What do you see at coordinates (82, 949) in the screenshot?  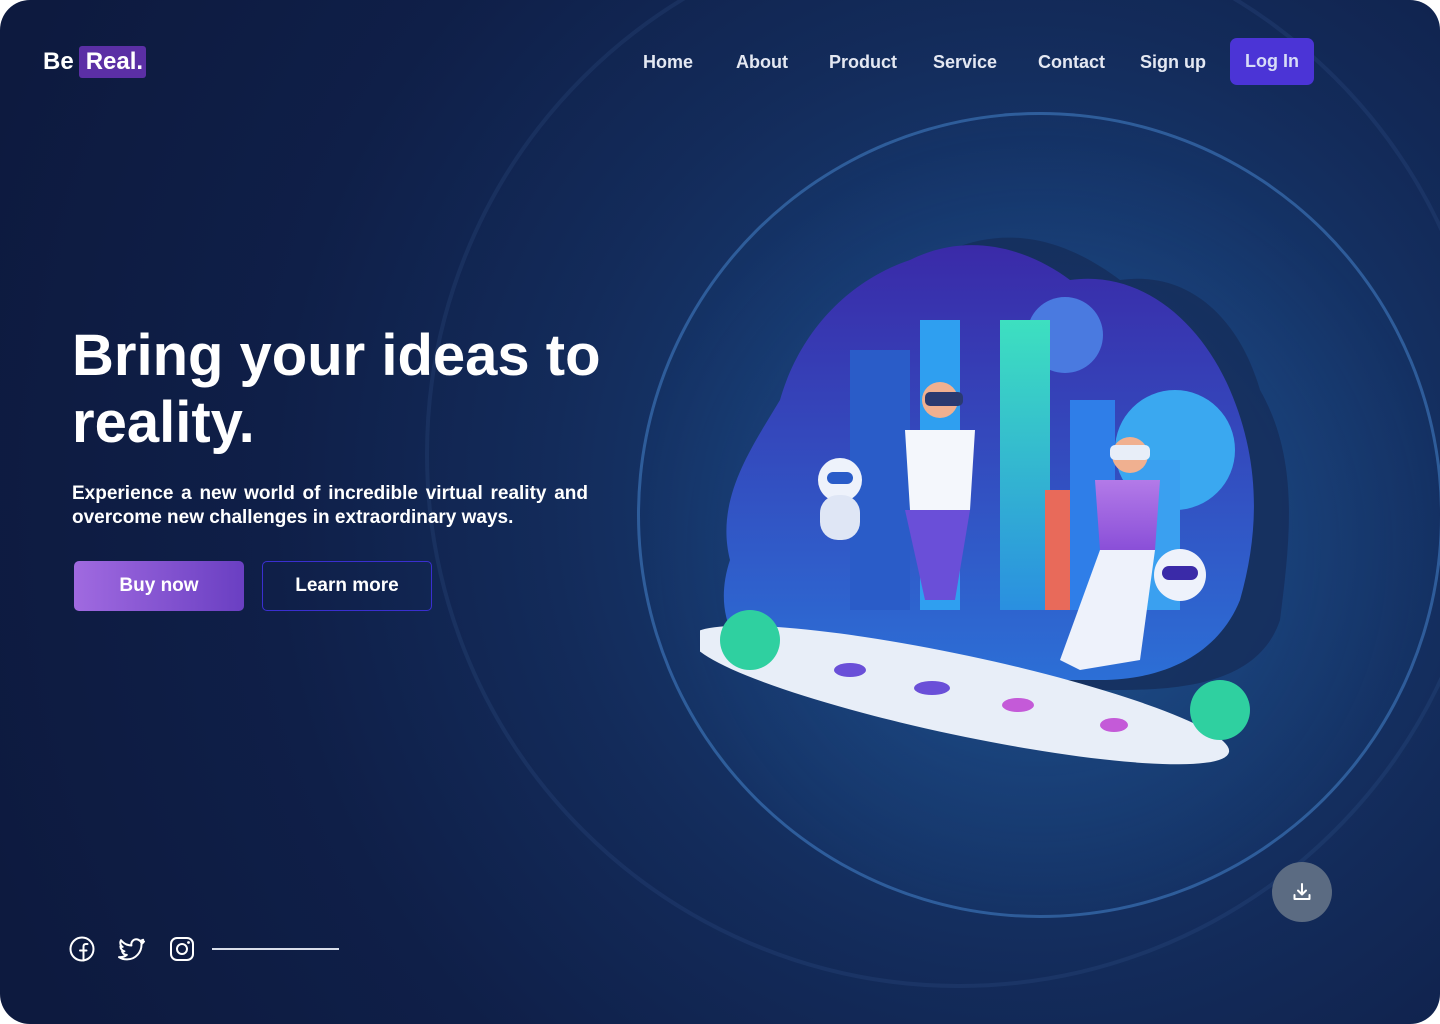 I see `facebook-icon` at bounding box center [82, 949].